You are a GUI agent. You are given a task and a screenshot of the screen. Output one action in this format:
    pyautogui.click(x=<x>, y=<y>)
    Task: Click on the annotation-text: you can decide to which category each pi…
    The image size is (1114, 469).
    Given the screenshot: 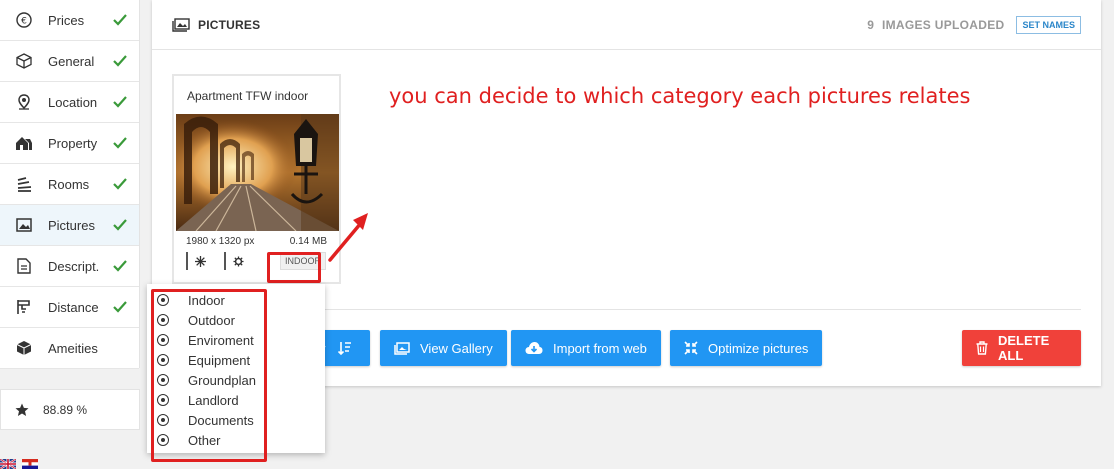 What is the action you would take?
    pyautogui.click(x=680, y=96)
    